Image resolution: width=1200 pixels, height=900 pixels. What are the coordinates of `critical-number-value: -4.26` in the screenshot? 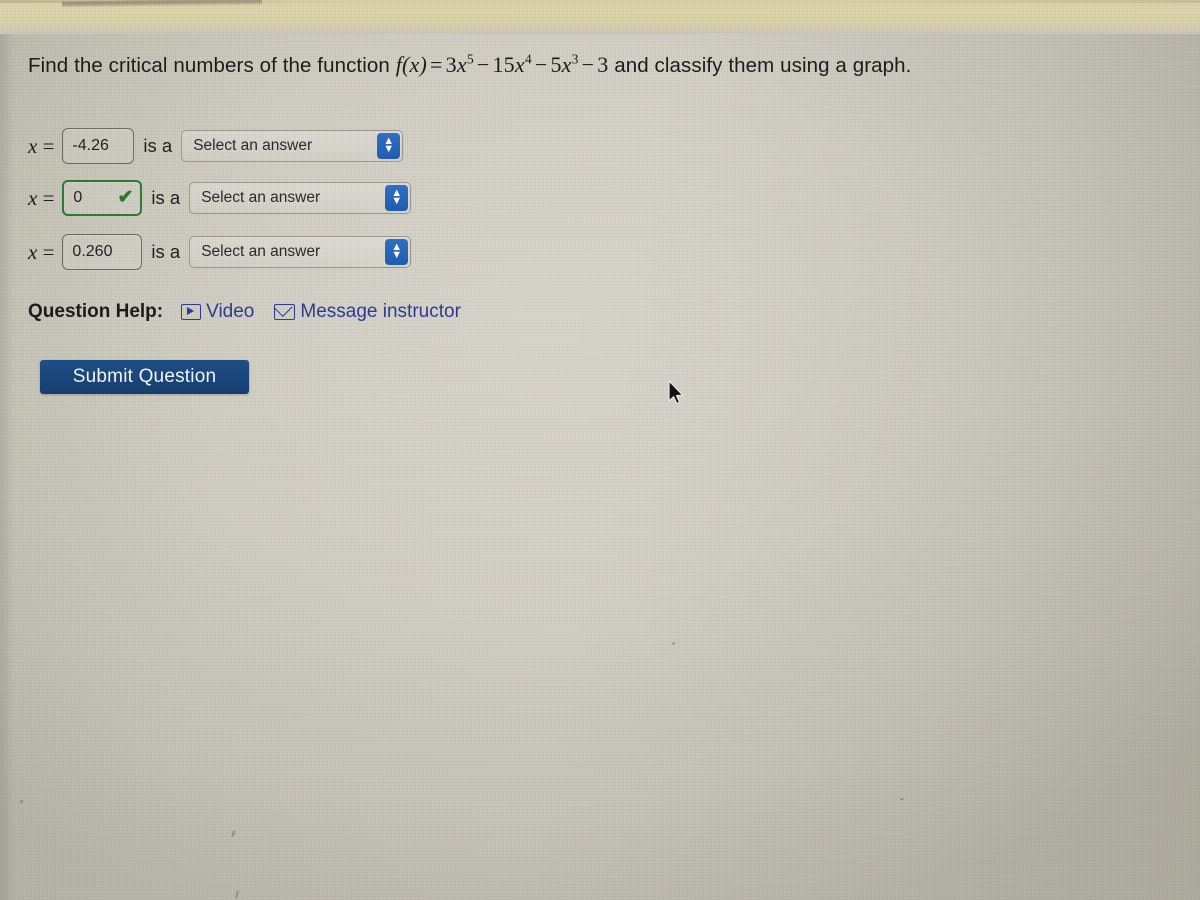 It's located at (90, 145).